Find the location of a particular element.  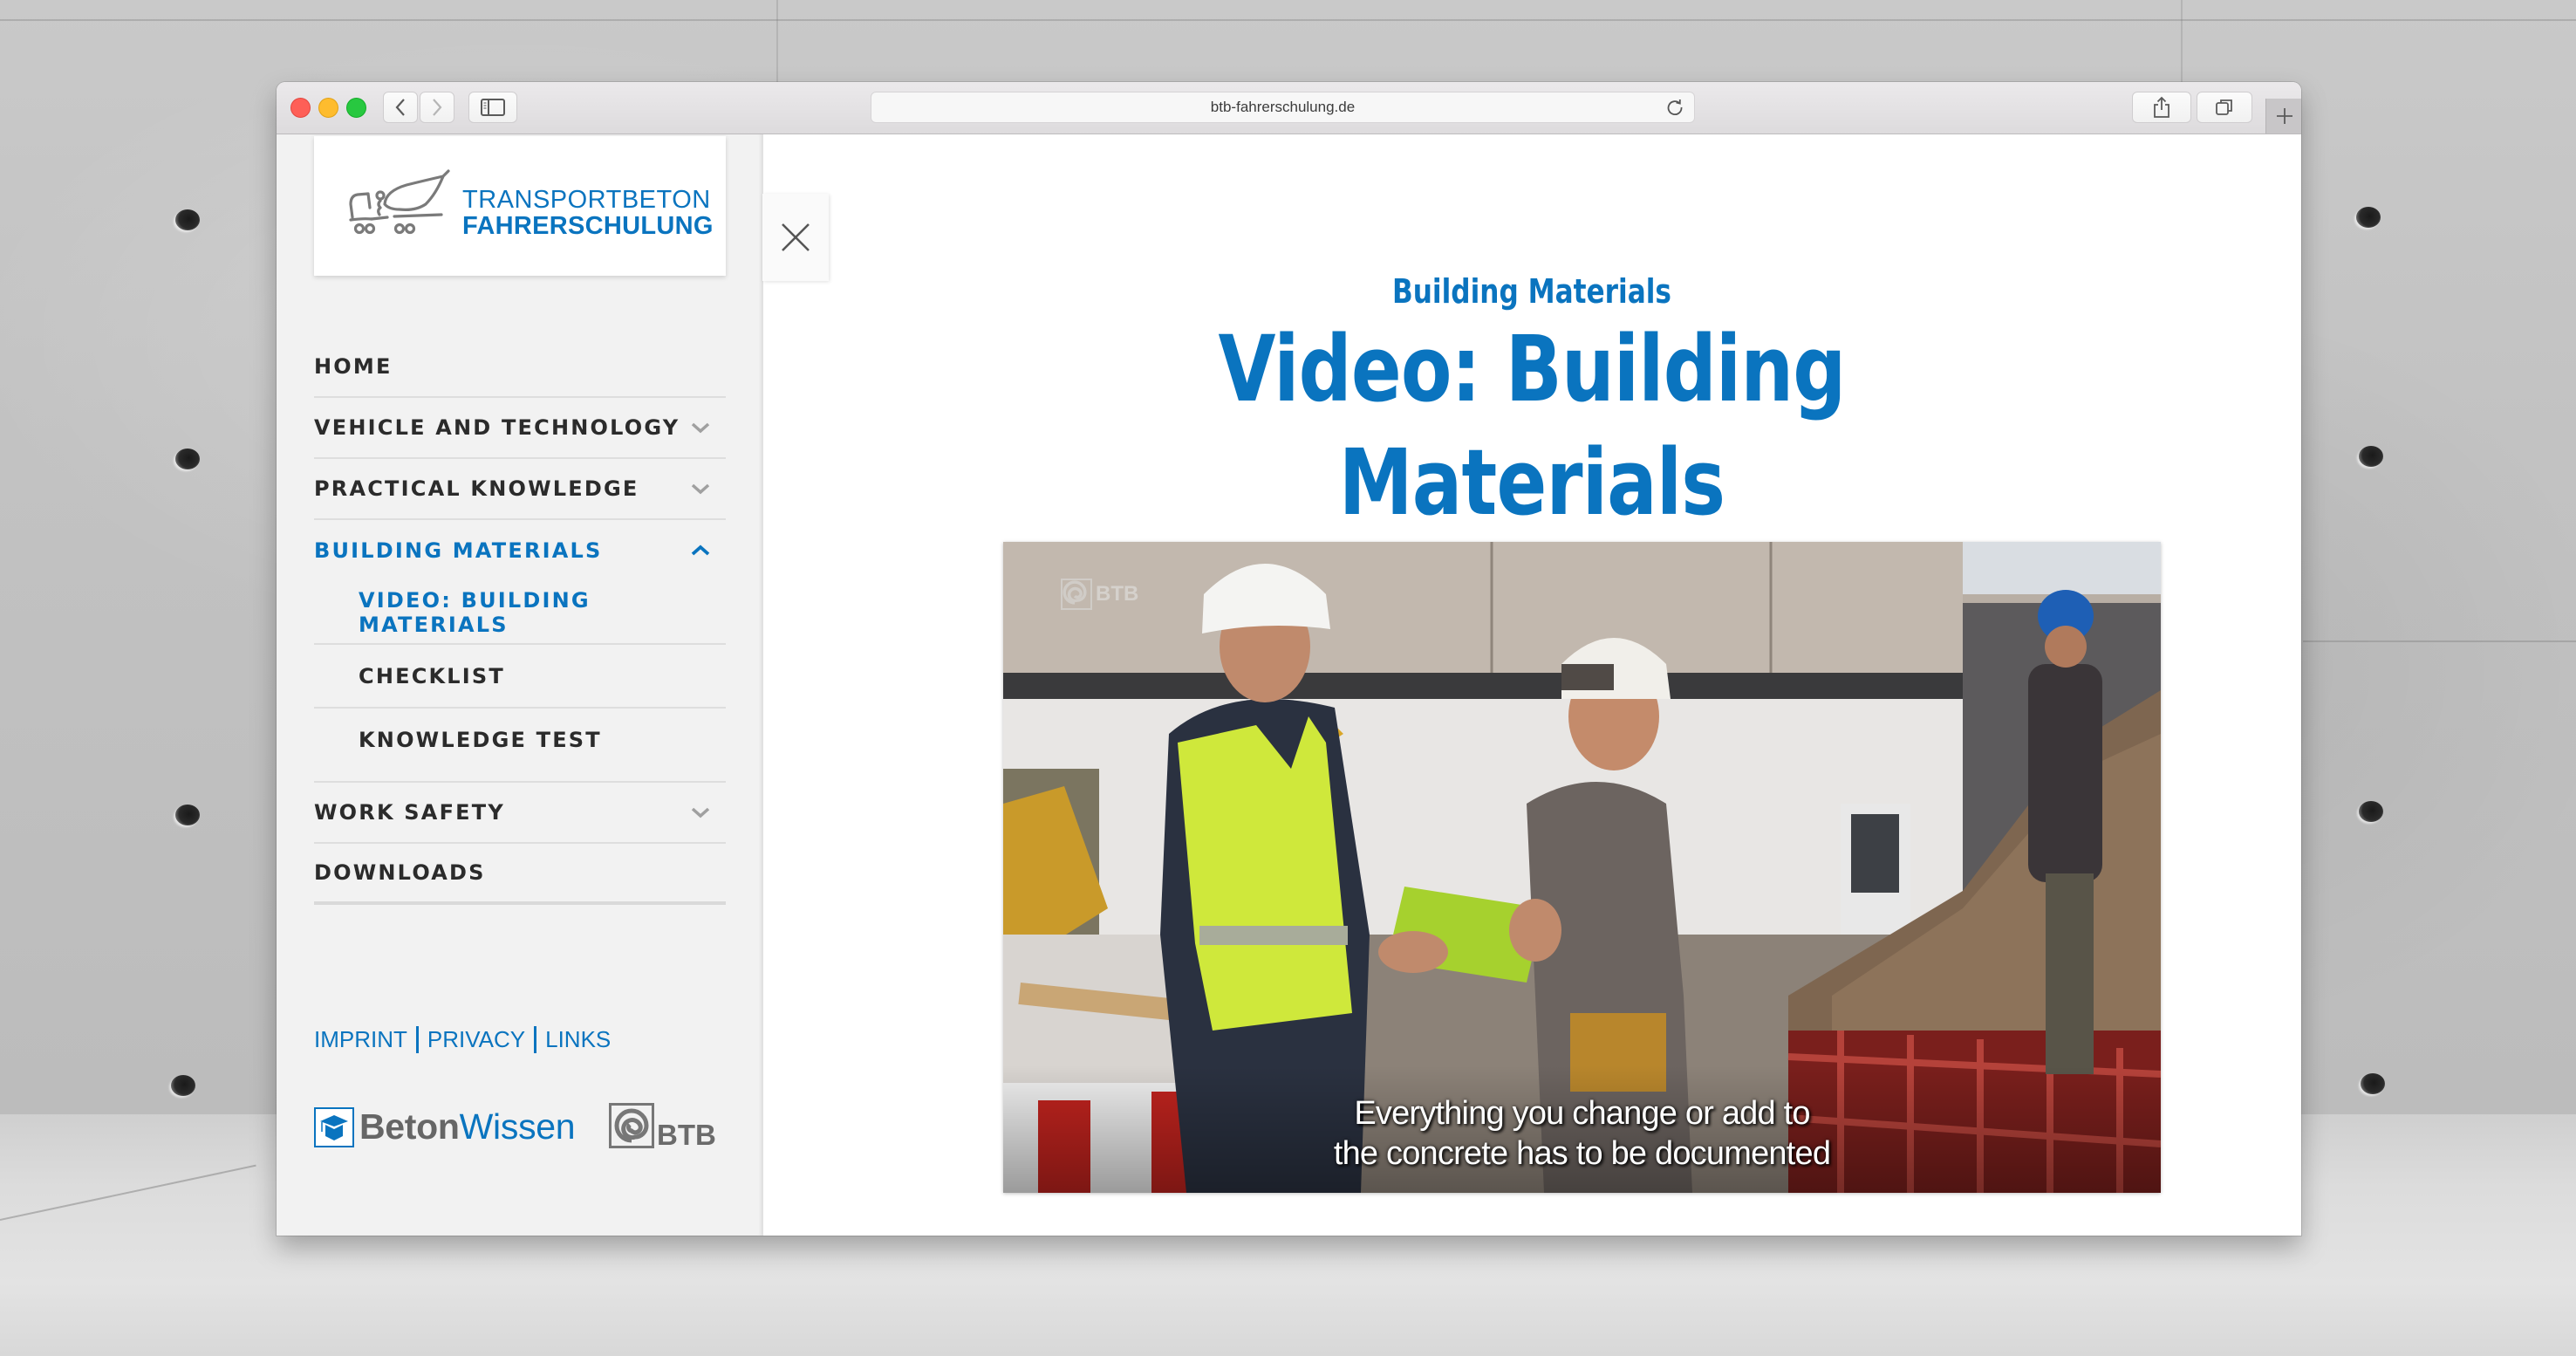

nav-label: DOWNLOADS is located at coordinates (400, 872).